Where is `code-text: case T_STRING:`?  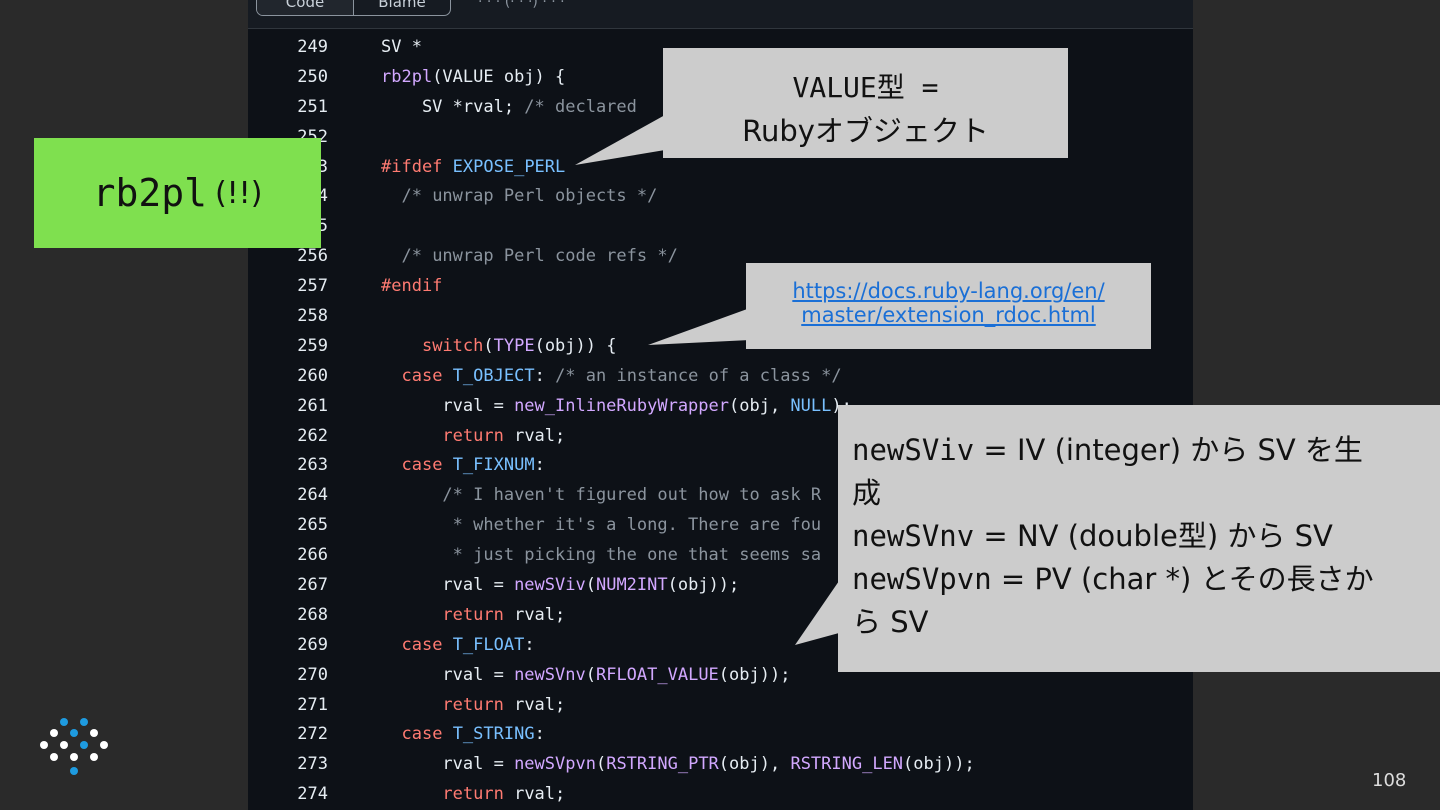
code-text: case T_STRING: is located at coordinates (473, 734).